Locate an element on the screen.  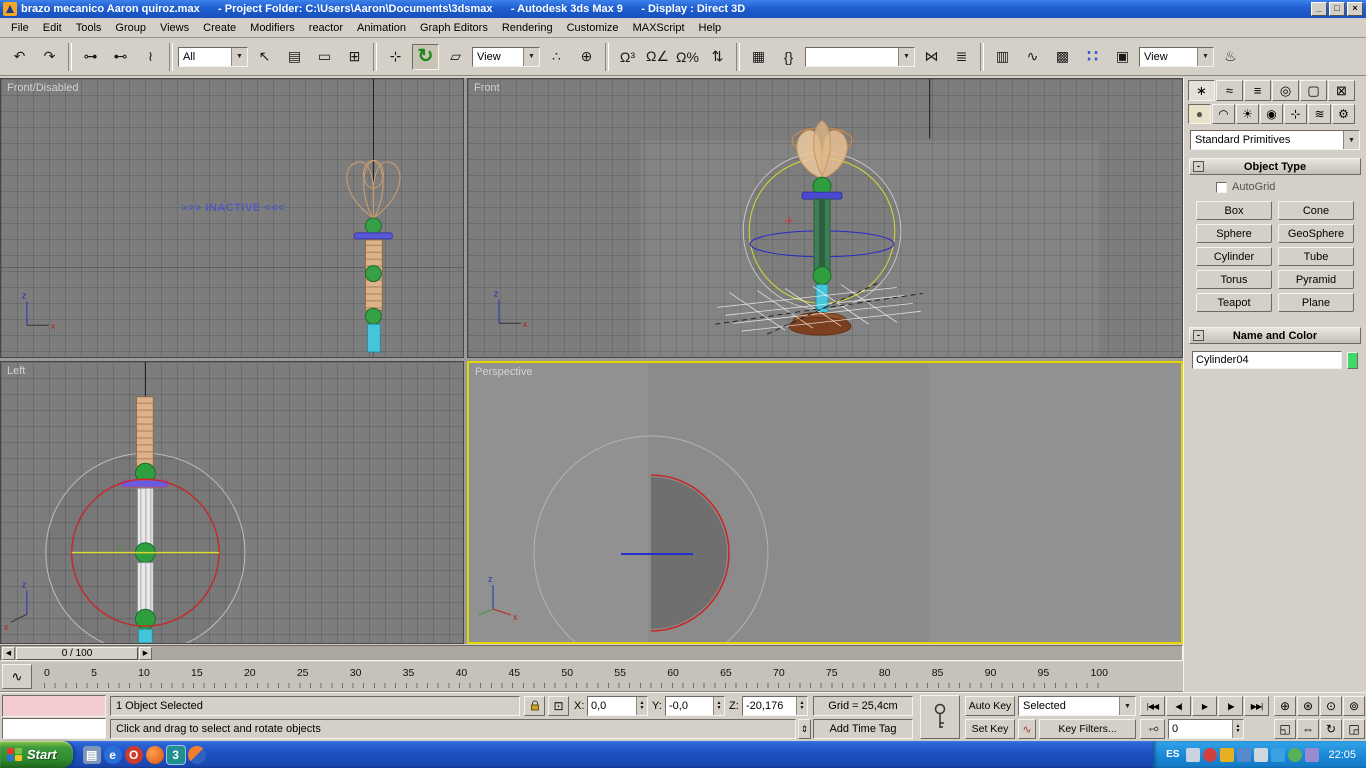
3dsmax-quicklaunch-icon: 3 is located at coordinates (175, 754).